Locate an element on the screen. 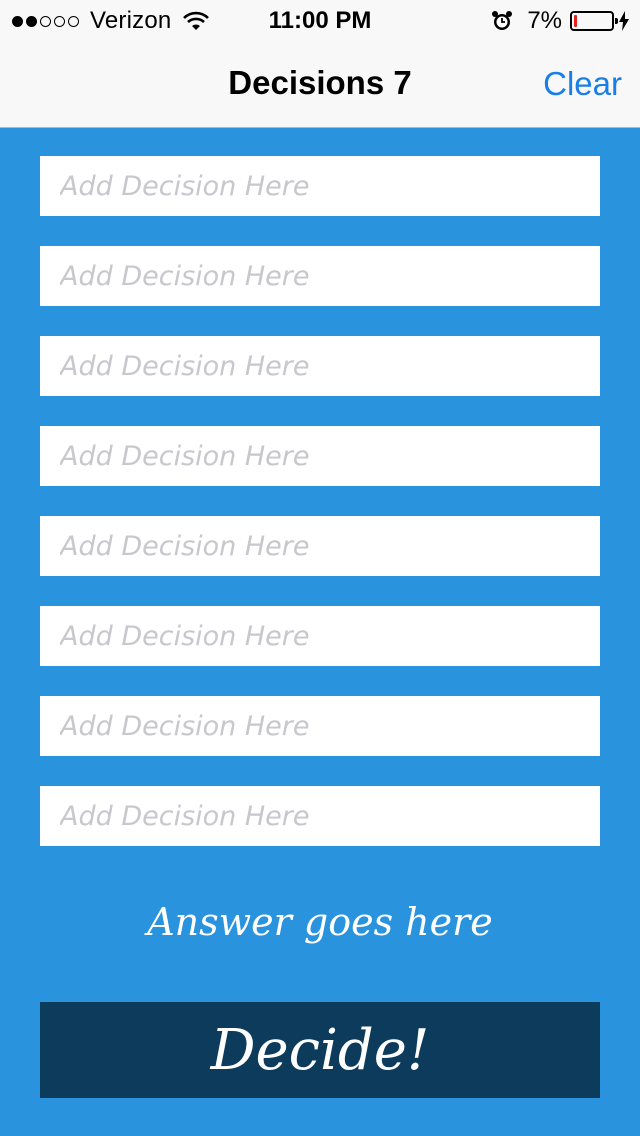 The height and width of the screenshot is (1136, 640). alarm-icon is located at coordinates (502, 20).